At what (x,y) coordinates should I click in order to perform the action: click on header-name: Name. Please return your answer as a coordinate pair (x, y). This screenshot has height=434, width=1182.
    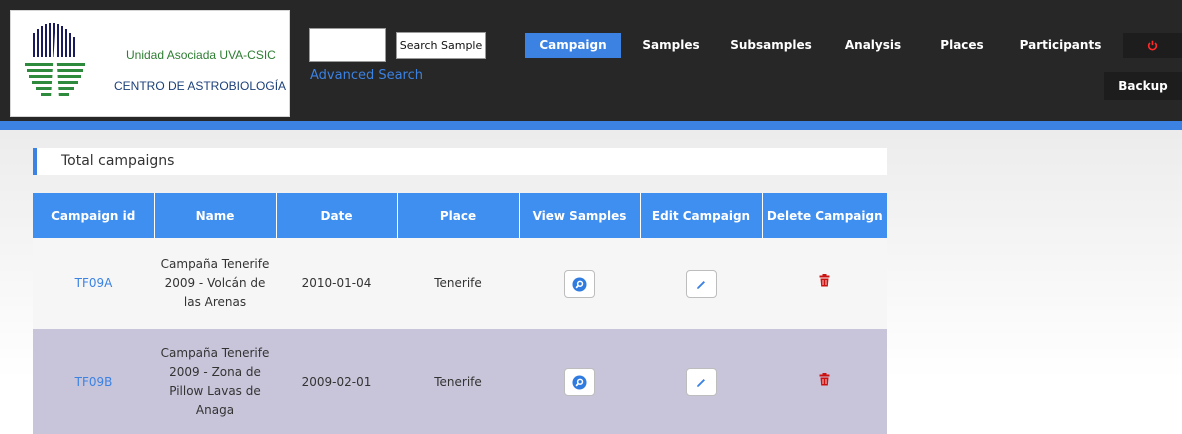
    Looking at the image, I should click on (215, 215).